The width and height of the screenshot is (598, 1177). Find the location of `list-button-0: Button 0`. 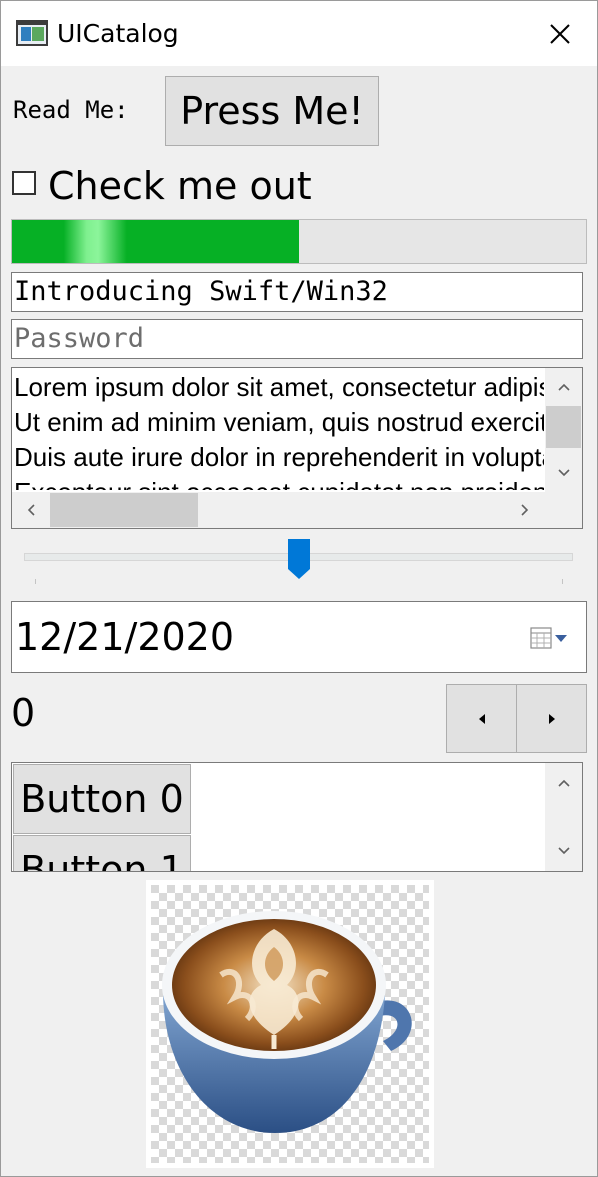

list-button-0: Button 0 is located at coordinates (102, 799).